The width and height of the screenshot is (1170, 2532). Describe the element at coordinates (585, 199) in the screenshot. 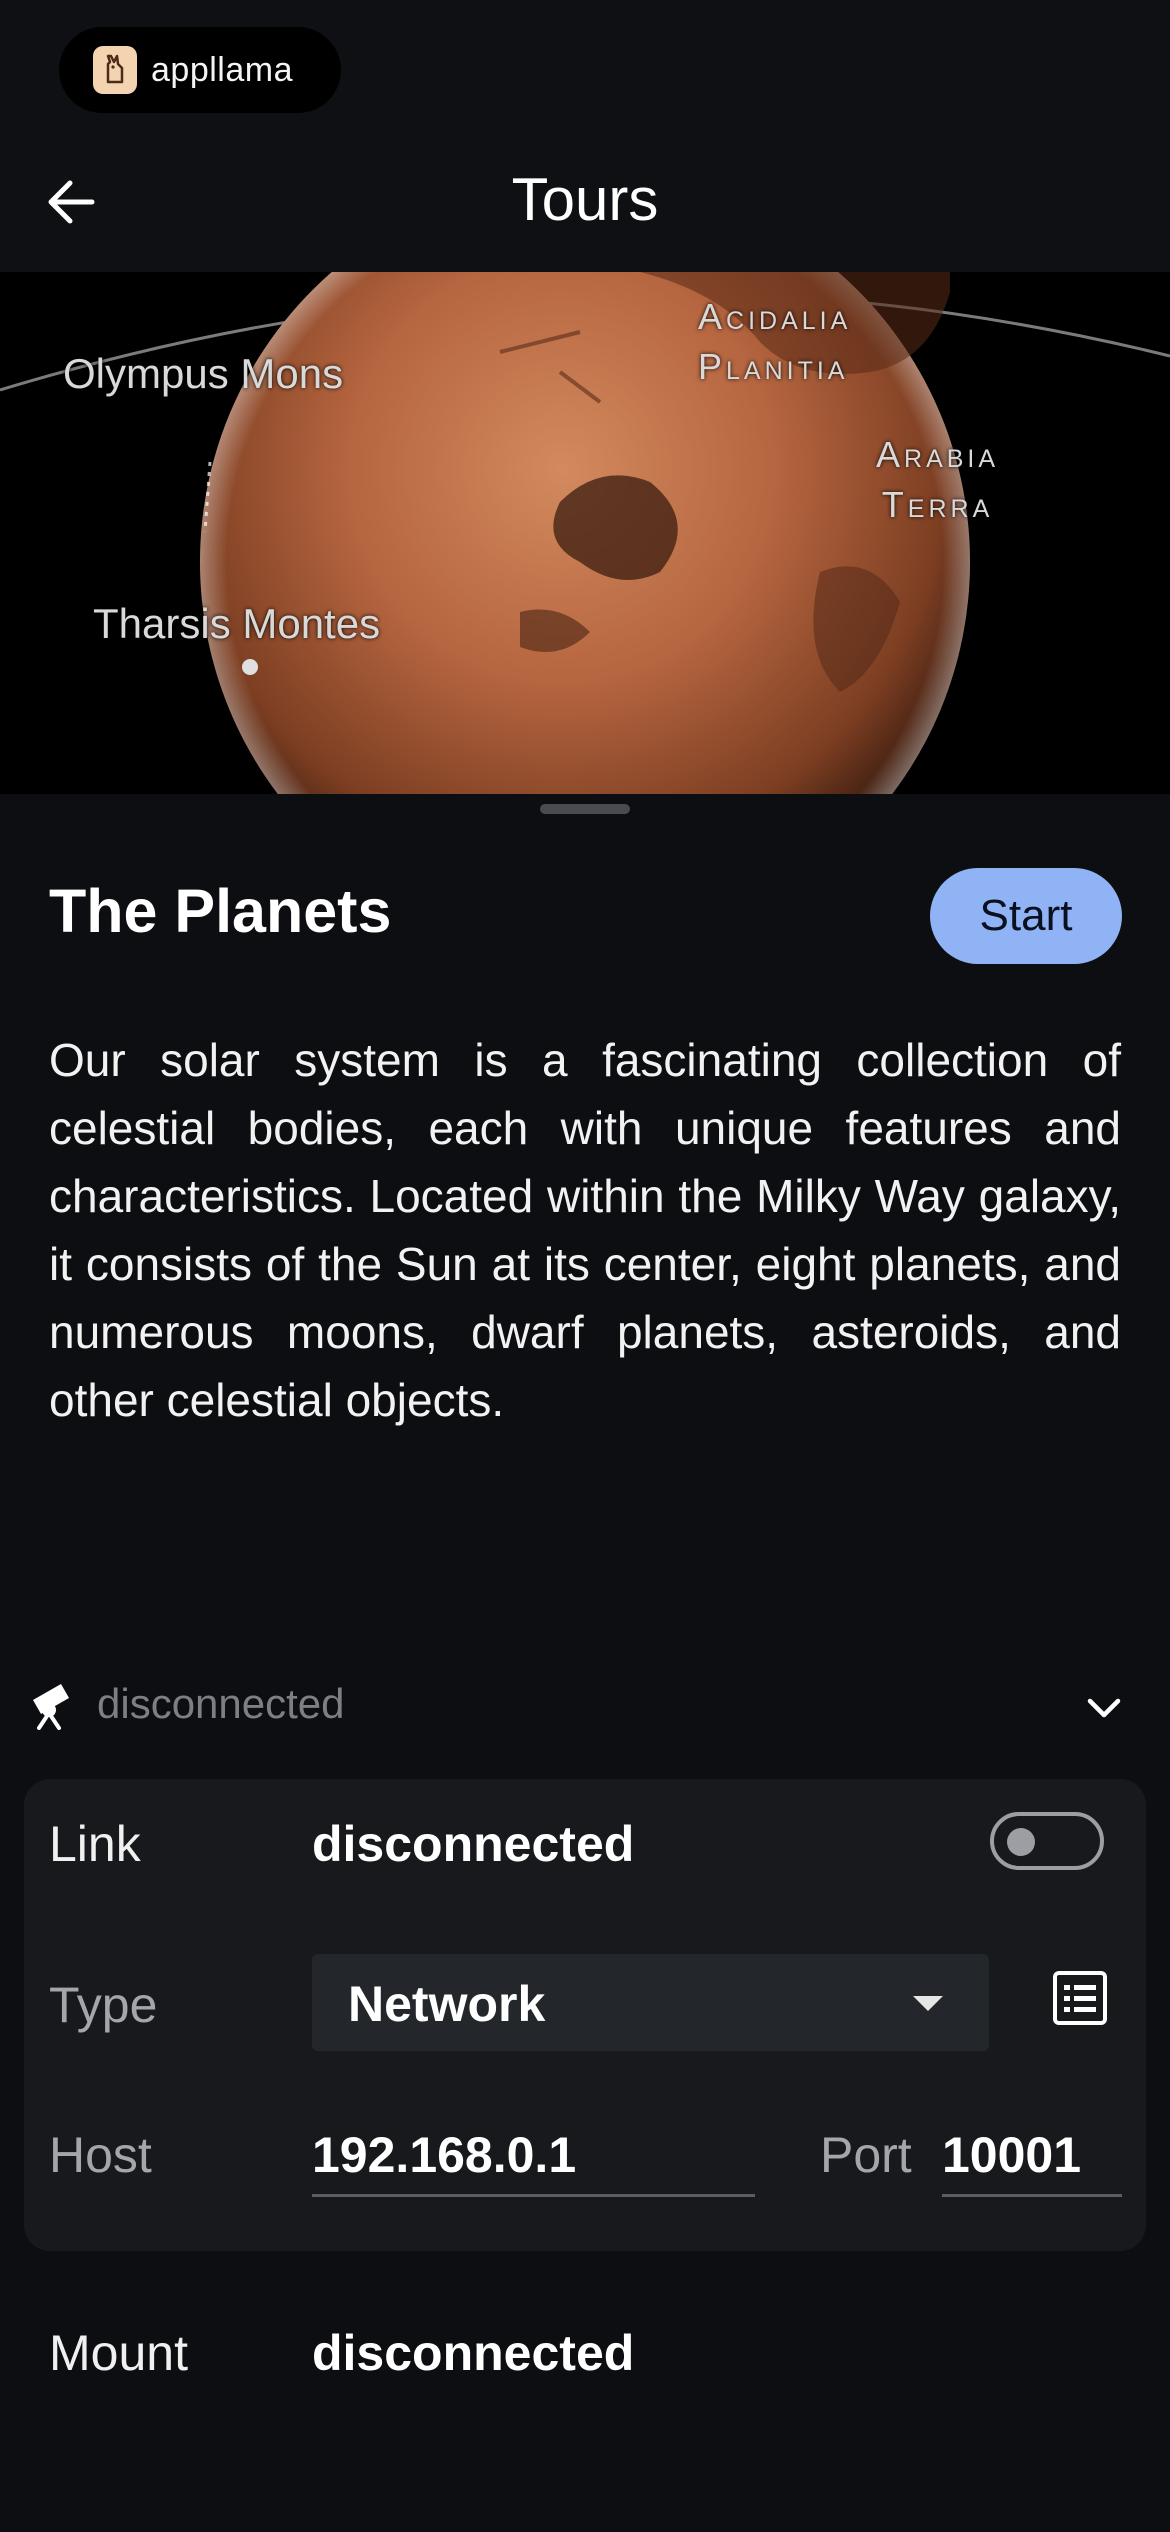

I see `page-title: Tours` at that location.